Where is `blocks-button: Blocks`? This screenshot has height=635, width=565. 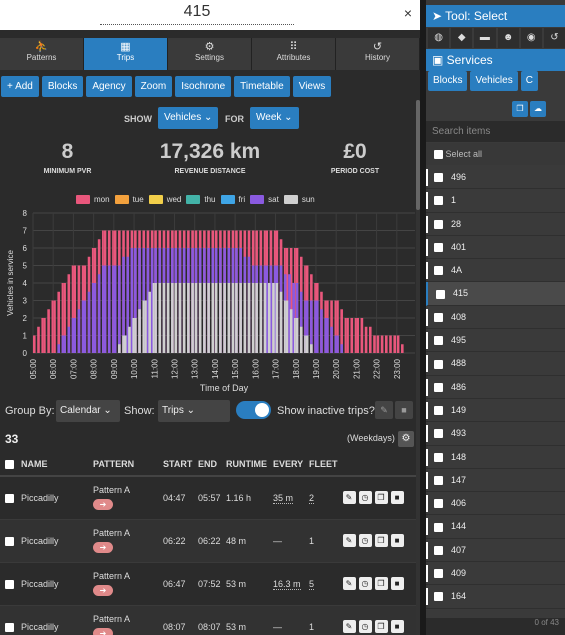 blocks-button: Blocks is located at coordinates (62, 86).